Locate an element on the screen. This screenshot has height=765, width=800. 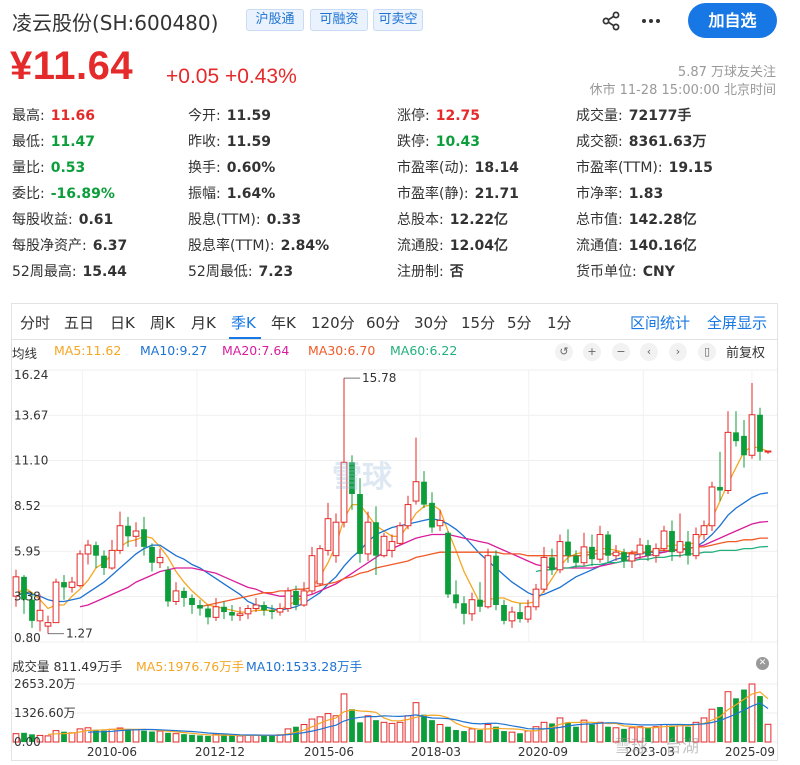
x-tick-label: 2025-09 is located at coordinates (750, 752).